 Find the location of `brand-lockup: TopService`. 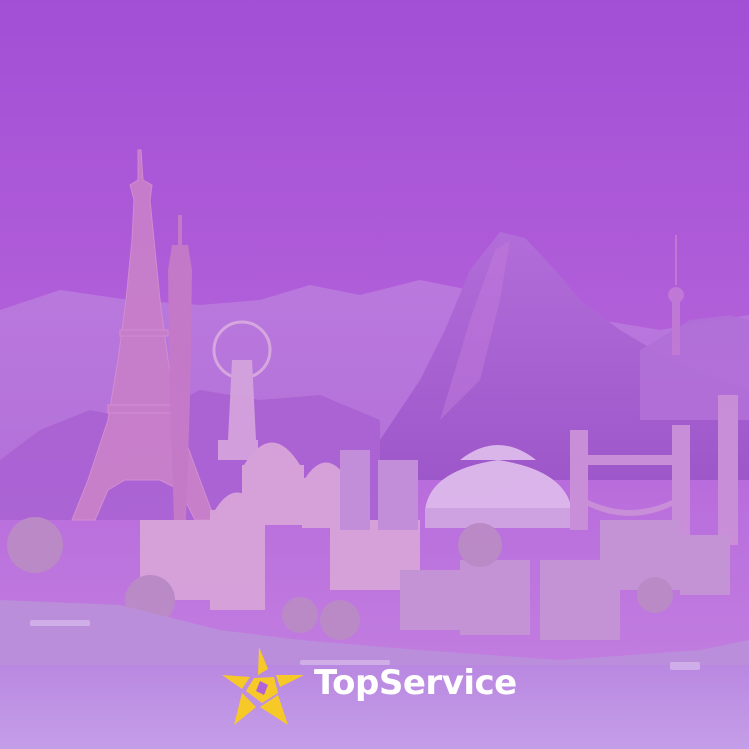

brand-lockup: TopService is located at coordinates (368, 686).